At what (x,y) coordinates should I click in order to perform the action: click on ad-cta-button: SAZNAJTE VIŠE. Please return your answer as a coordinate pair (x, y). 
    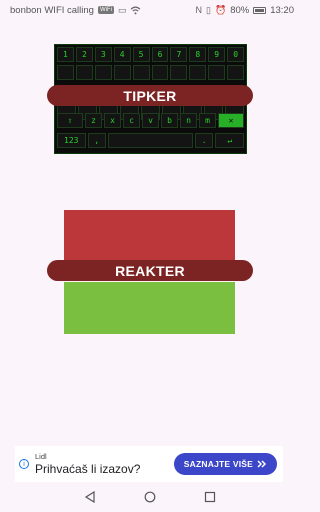
    Looking at the image, I should click on (225, 464).